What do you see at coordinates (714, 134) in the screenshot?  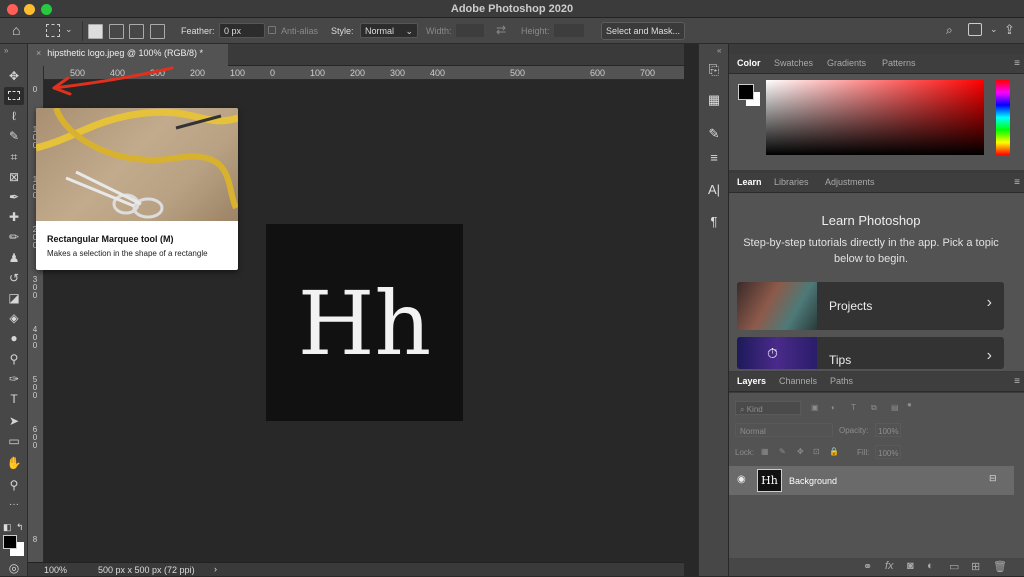 I see `brush-settings-icon: ✎` at bounding box center [714, 134].